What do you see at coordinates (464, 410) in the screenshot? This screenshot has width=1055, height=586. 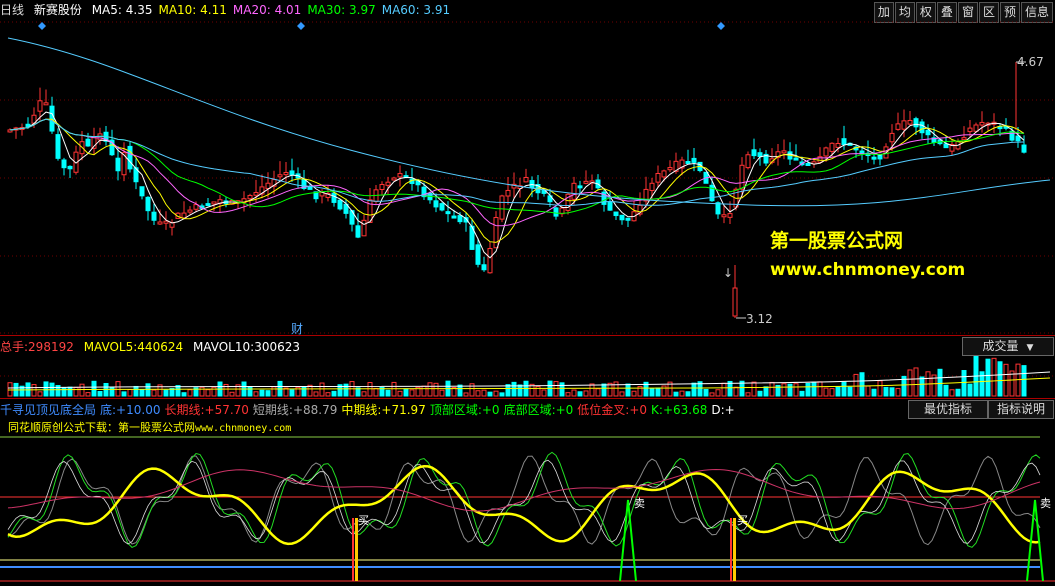 I see `indicator-legend-item: 顶部区域:+0` at bounding box center [464, 410].